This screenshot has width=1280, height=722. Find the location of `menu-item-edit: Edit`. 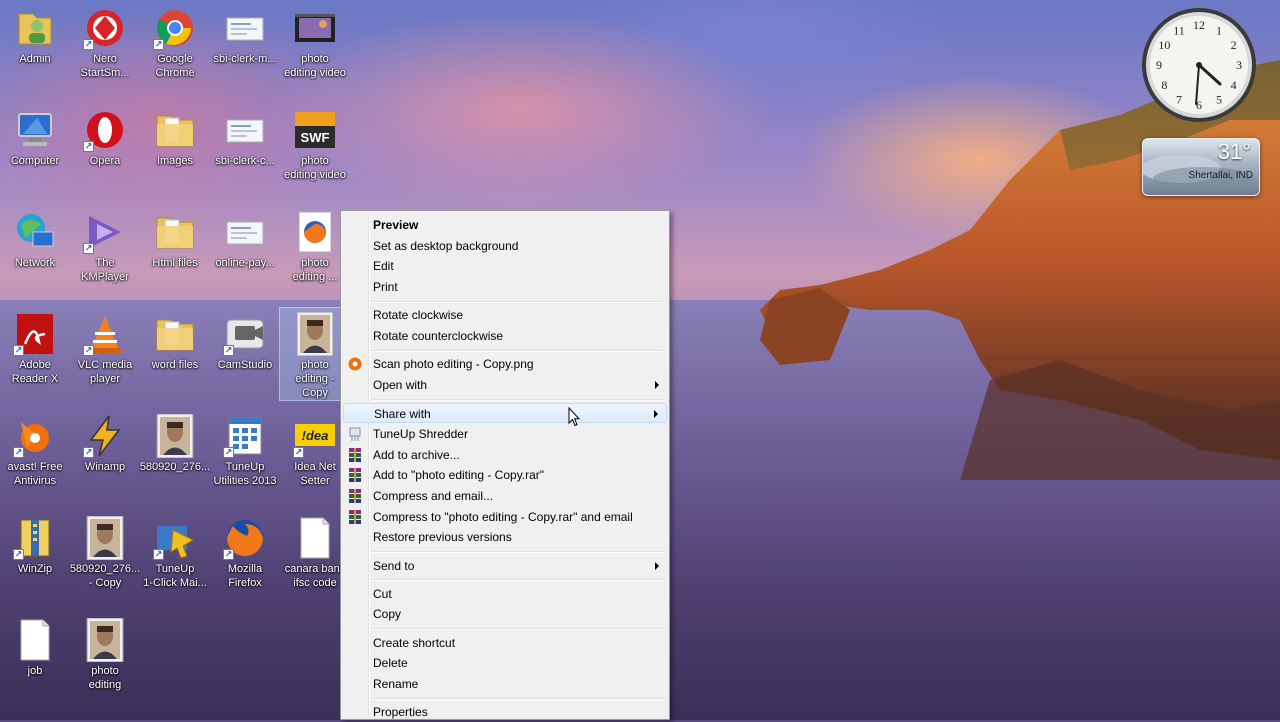

menu-item-edit: Edit is located at coordinates (505, 266).